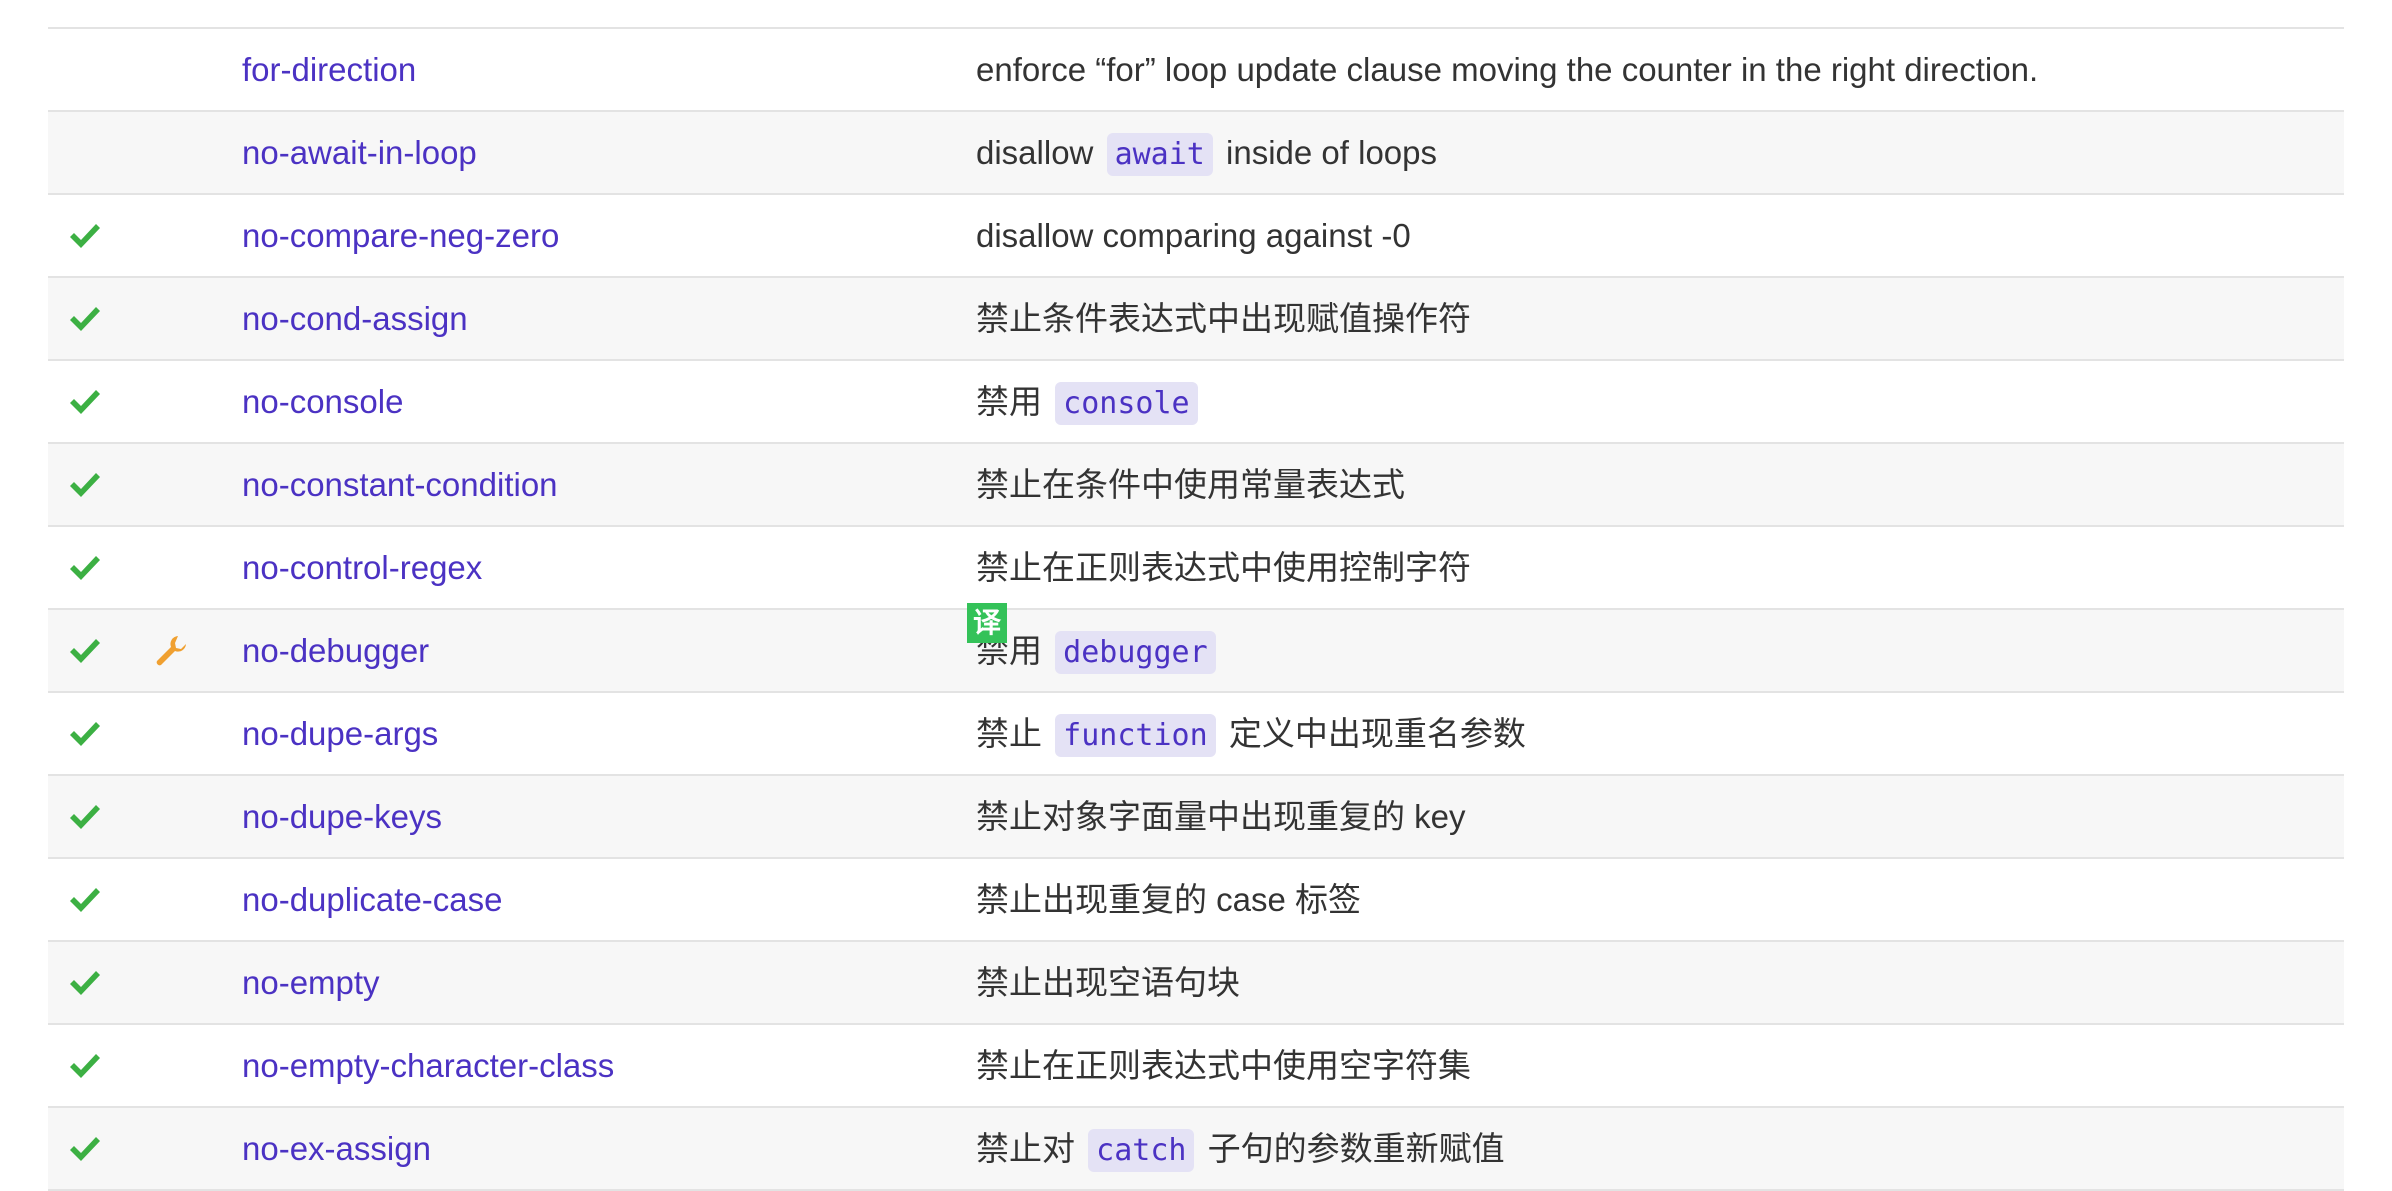 The width and height of the screenshot is (2392, 1191). I want to click on rule-name-cell: no-empty, so click(609, 982).